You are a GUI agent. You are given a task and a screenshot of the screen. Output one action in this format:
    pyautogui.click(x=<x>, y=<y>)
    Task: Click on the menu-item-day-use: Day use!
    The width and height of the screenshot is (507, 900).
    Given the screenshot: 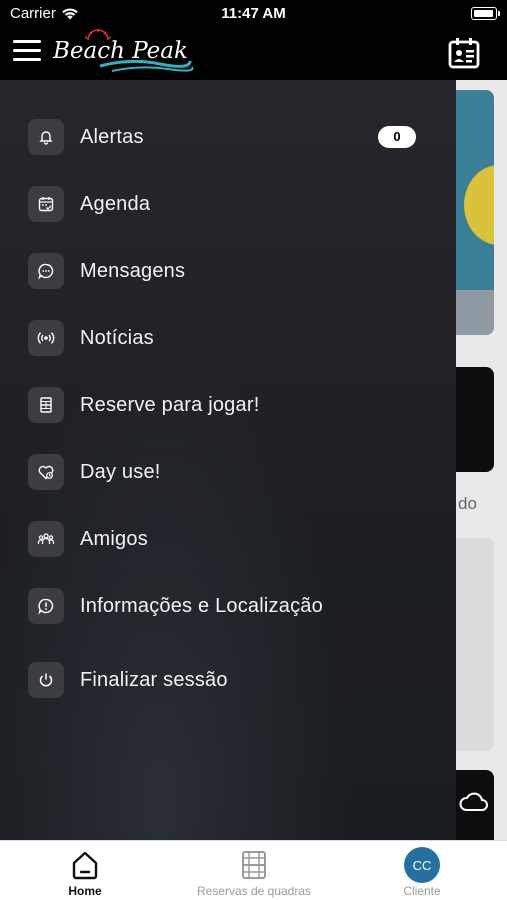 What is the action you would take?
    pyautogui.click(x=228, y=472)
    